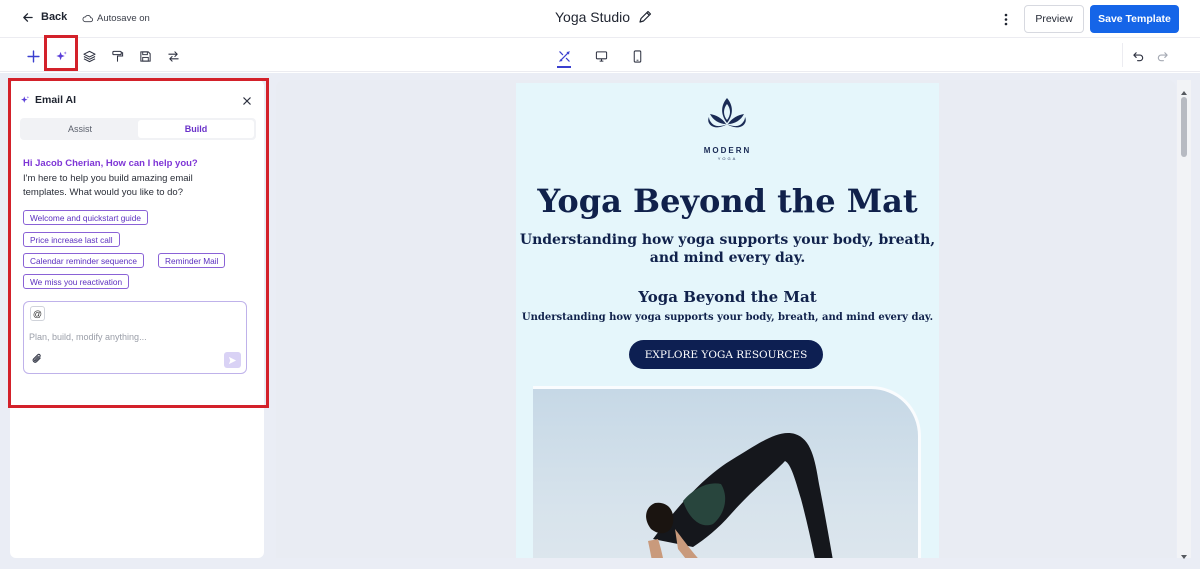 The image size is (1200, 569). What do you see at coordinates (54, 17) in the screenshot?
I see `back-label: Back` at bounding box center [54, 17].